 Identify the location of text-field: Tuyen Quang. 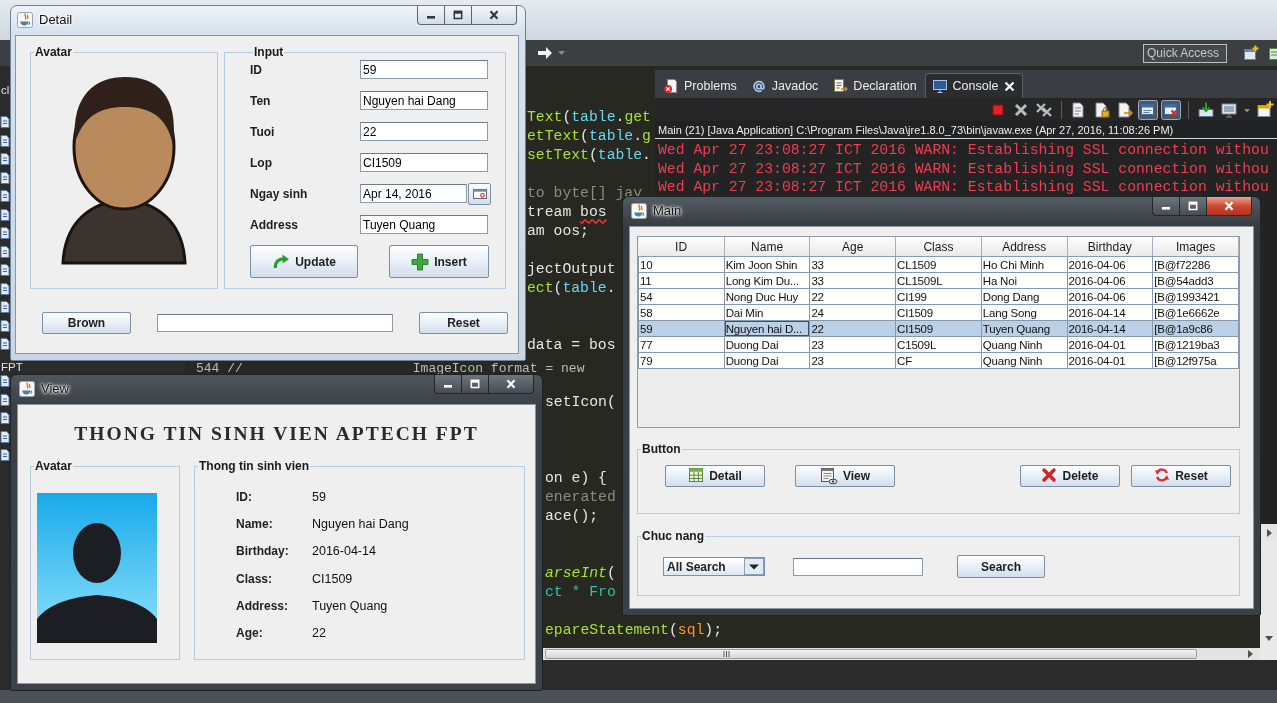
(424, 224).